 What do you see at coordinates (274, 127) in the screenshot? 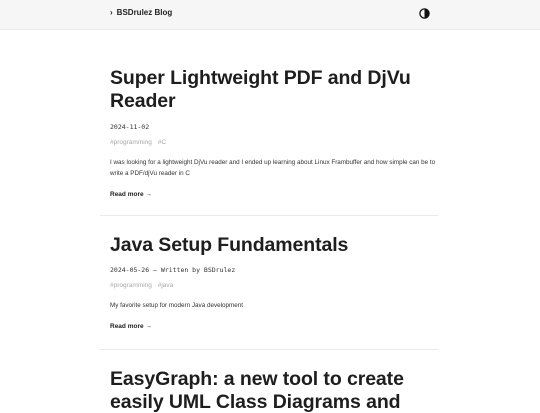
I see `post-meta: 2024-11-02` at bounding box center [274, 127].